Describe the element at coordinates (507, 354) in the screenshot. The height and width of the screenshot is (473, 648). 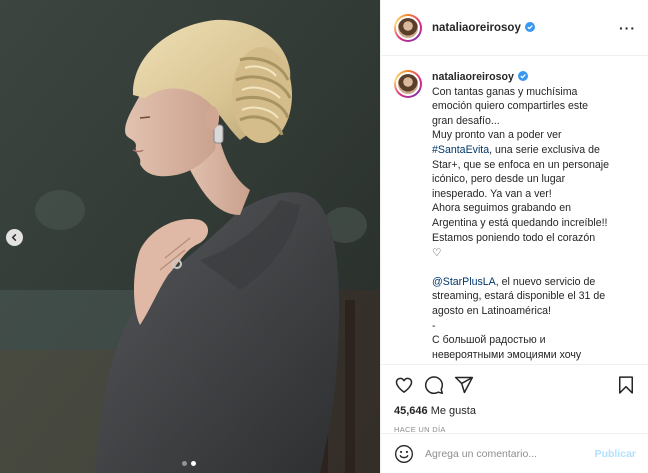
I see `caption-line: невероятными эмоциями хочу` at that location.